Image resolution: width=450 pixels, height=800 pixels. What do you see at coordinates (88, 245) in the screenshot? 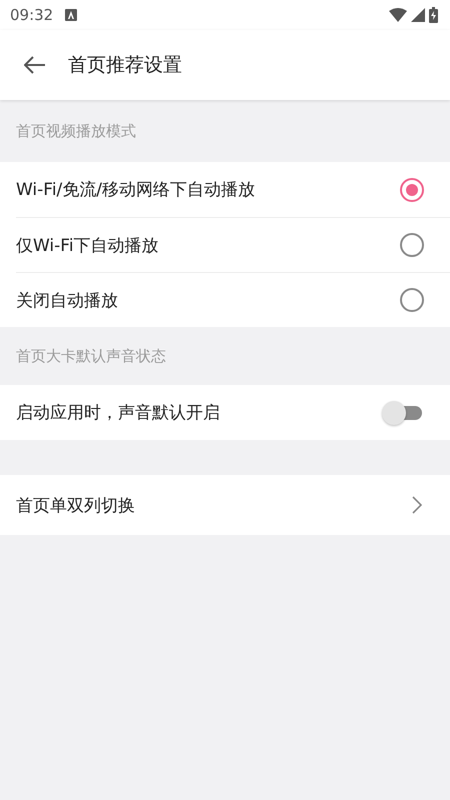
I see `option-label: 仅Wi-Fi下自动播放` at bounding box center [88, 245].